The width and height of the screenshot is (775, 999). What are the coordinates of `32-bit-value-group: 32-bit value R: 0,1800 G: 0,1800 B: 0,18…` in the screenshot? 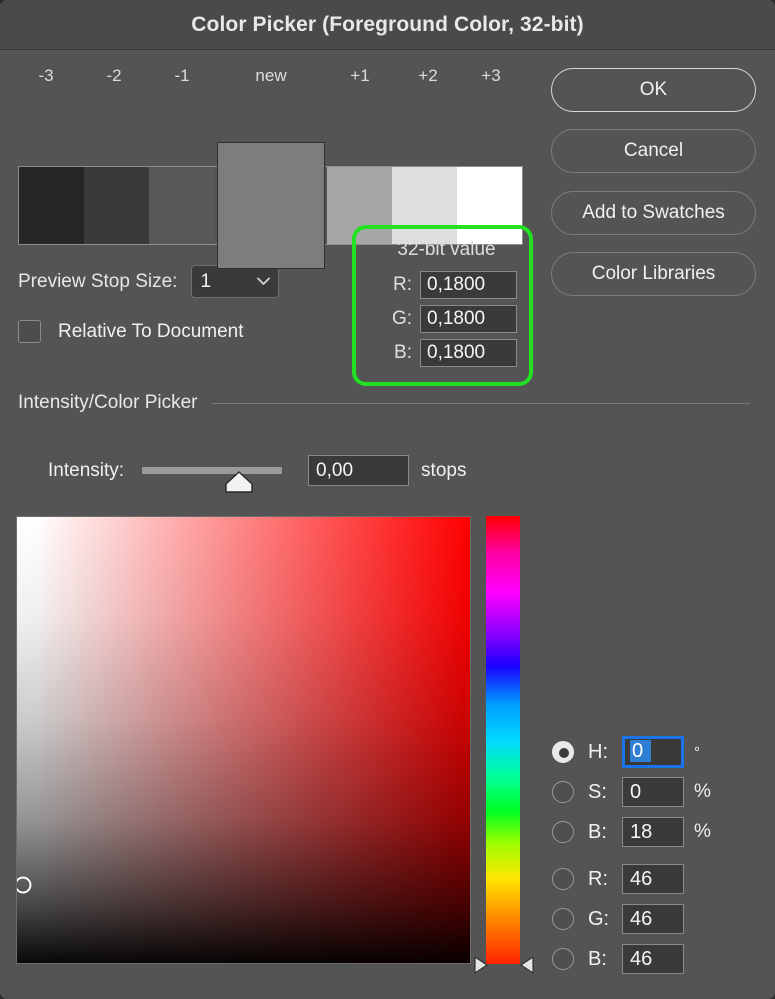 It's located at (442, 305).